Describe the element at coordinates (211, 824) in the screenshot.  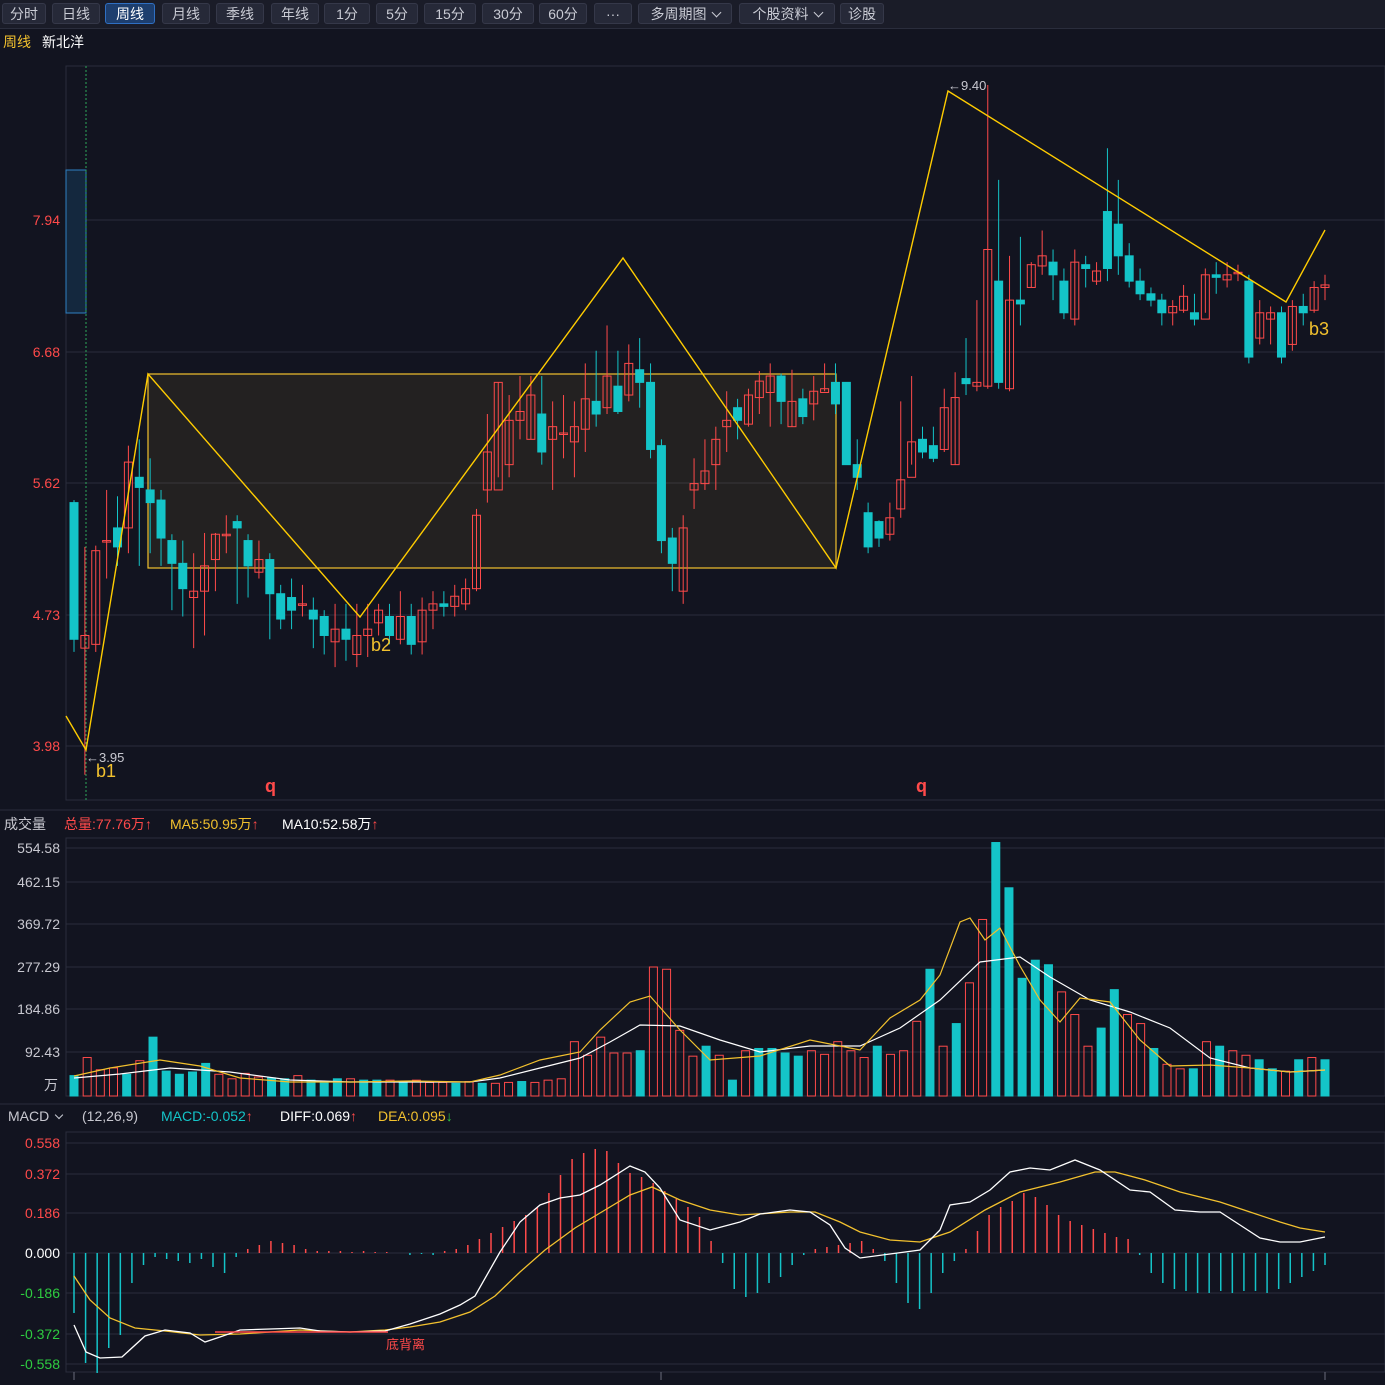
I see `volume-ma5-value: MA5:50.95万` at that location.